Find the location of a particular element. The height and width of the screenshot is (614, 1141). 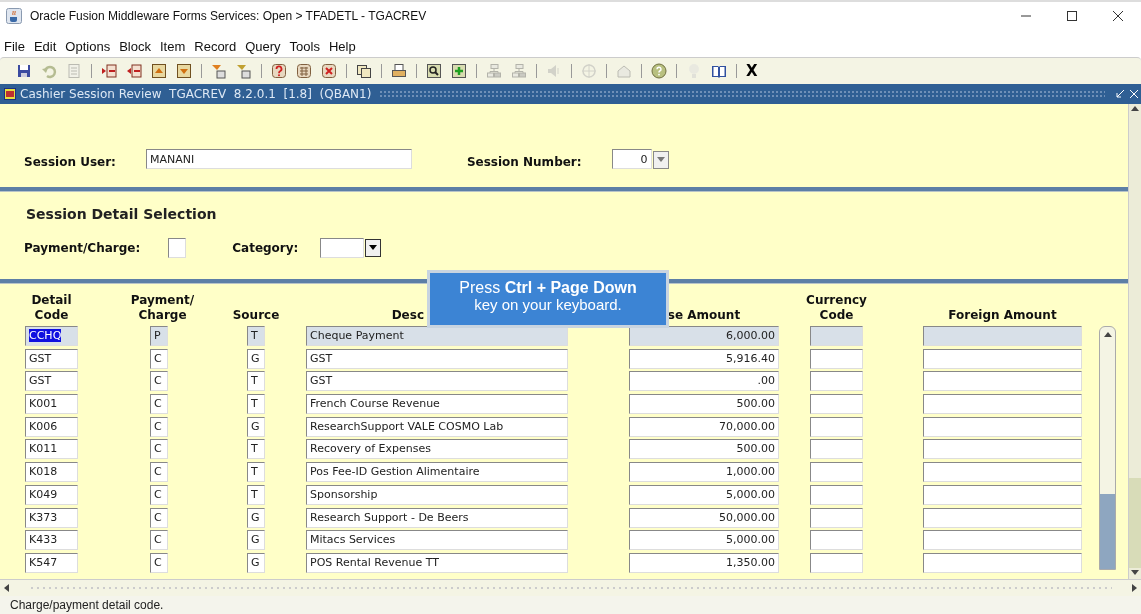

menu-item: Query is located at coordinates (263, 46).